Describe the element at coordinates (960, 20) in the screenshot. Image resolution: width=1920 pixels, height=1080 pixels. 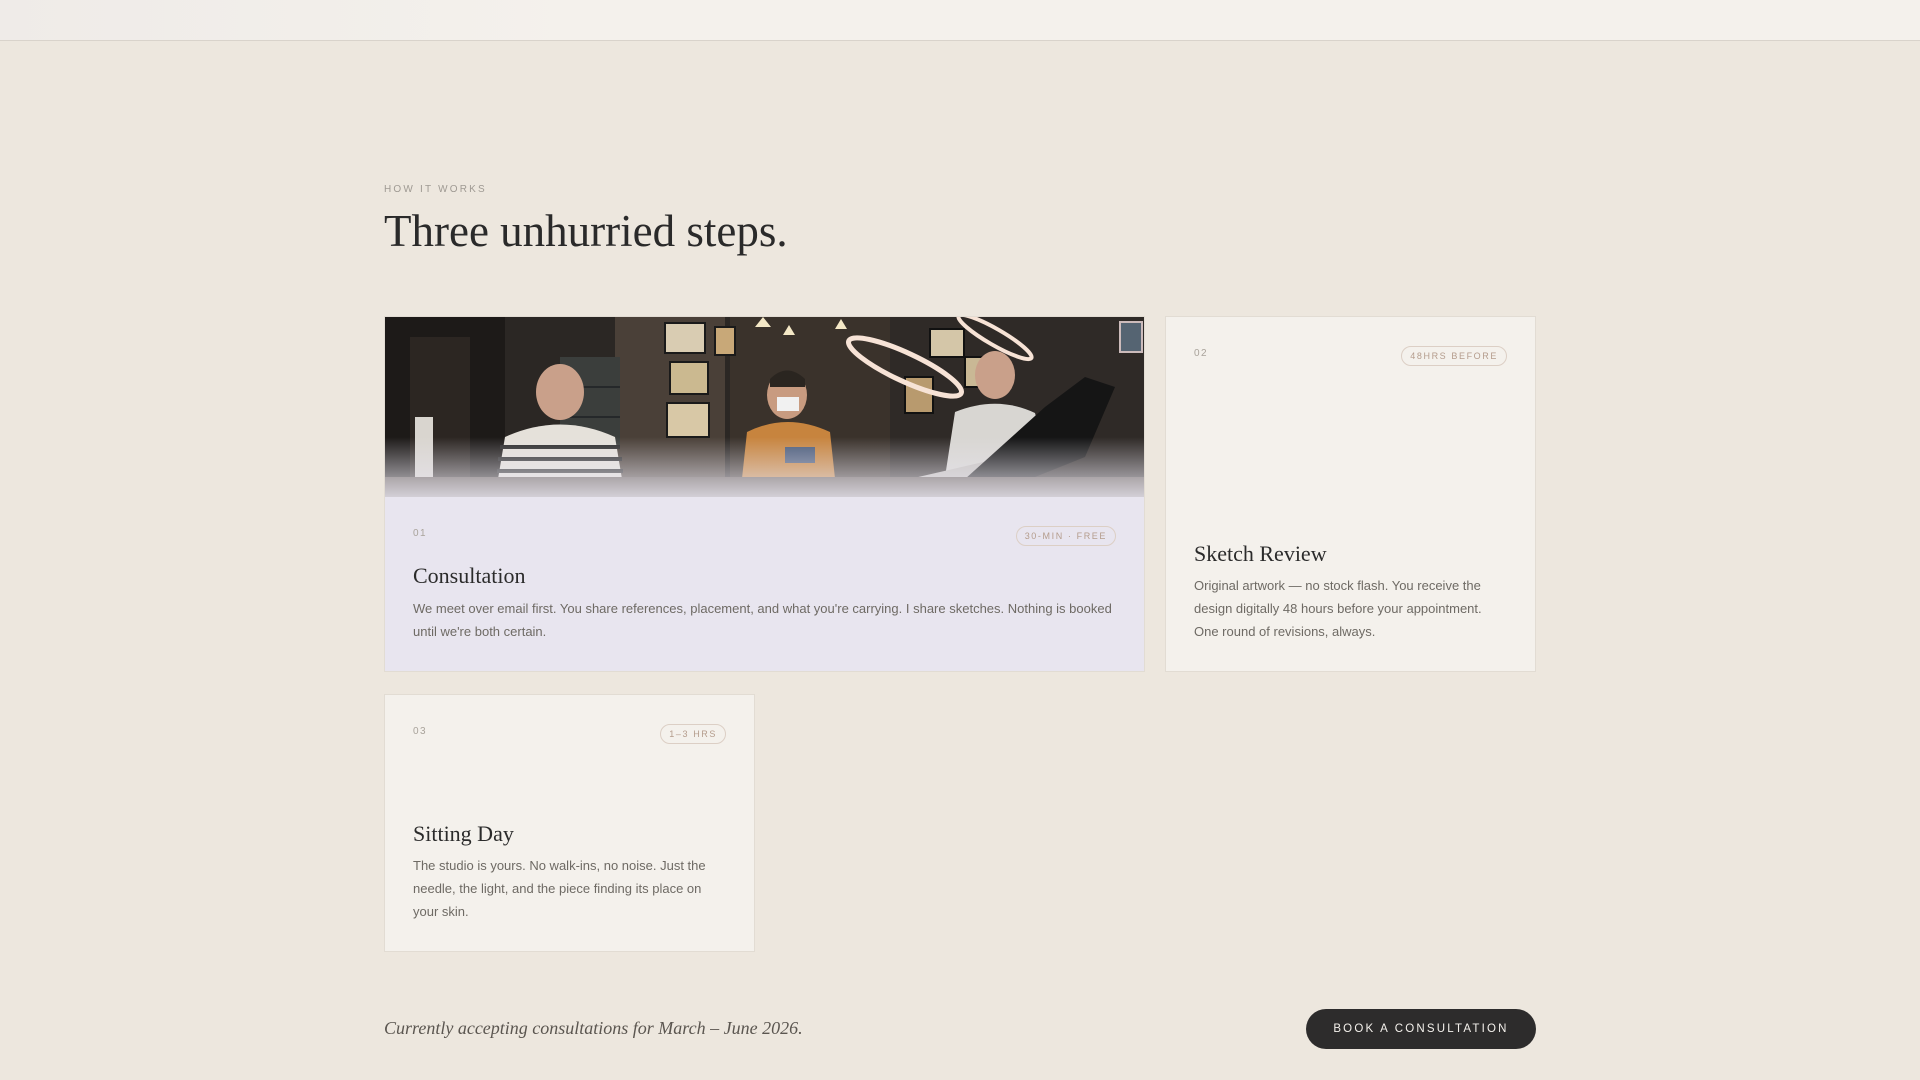
I see `top-bar` at that location.